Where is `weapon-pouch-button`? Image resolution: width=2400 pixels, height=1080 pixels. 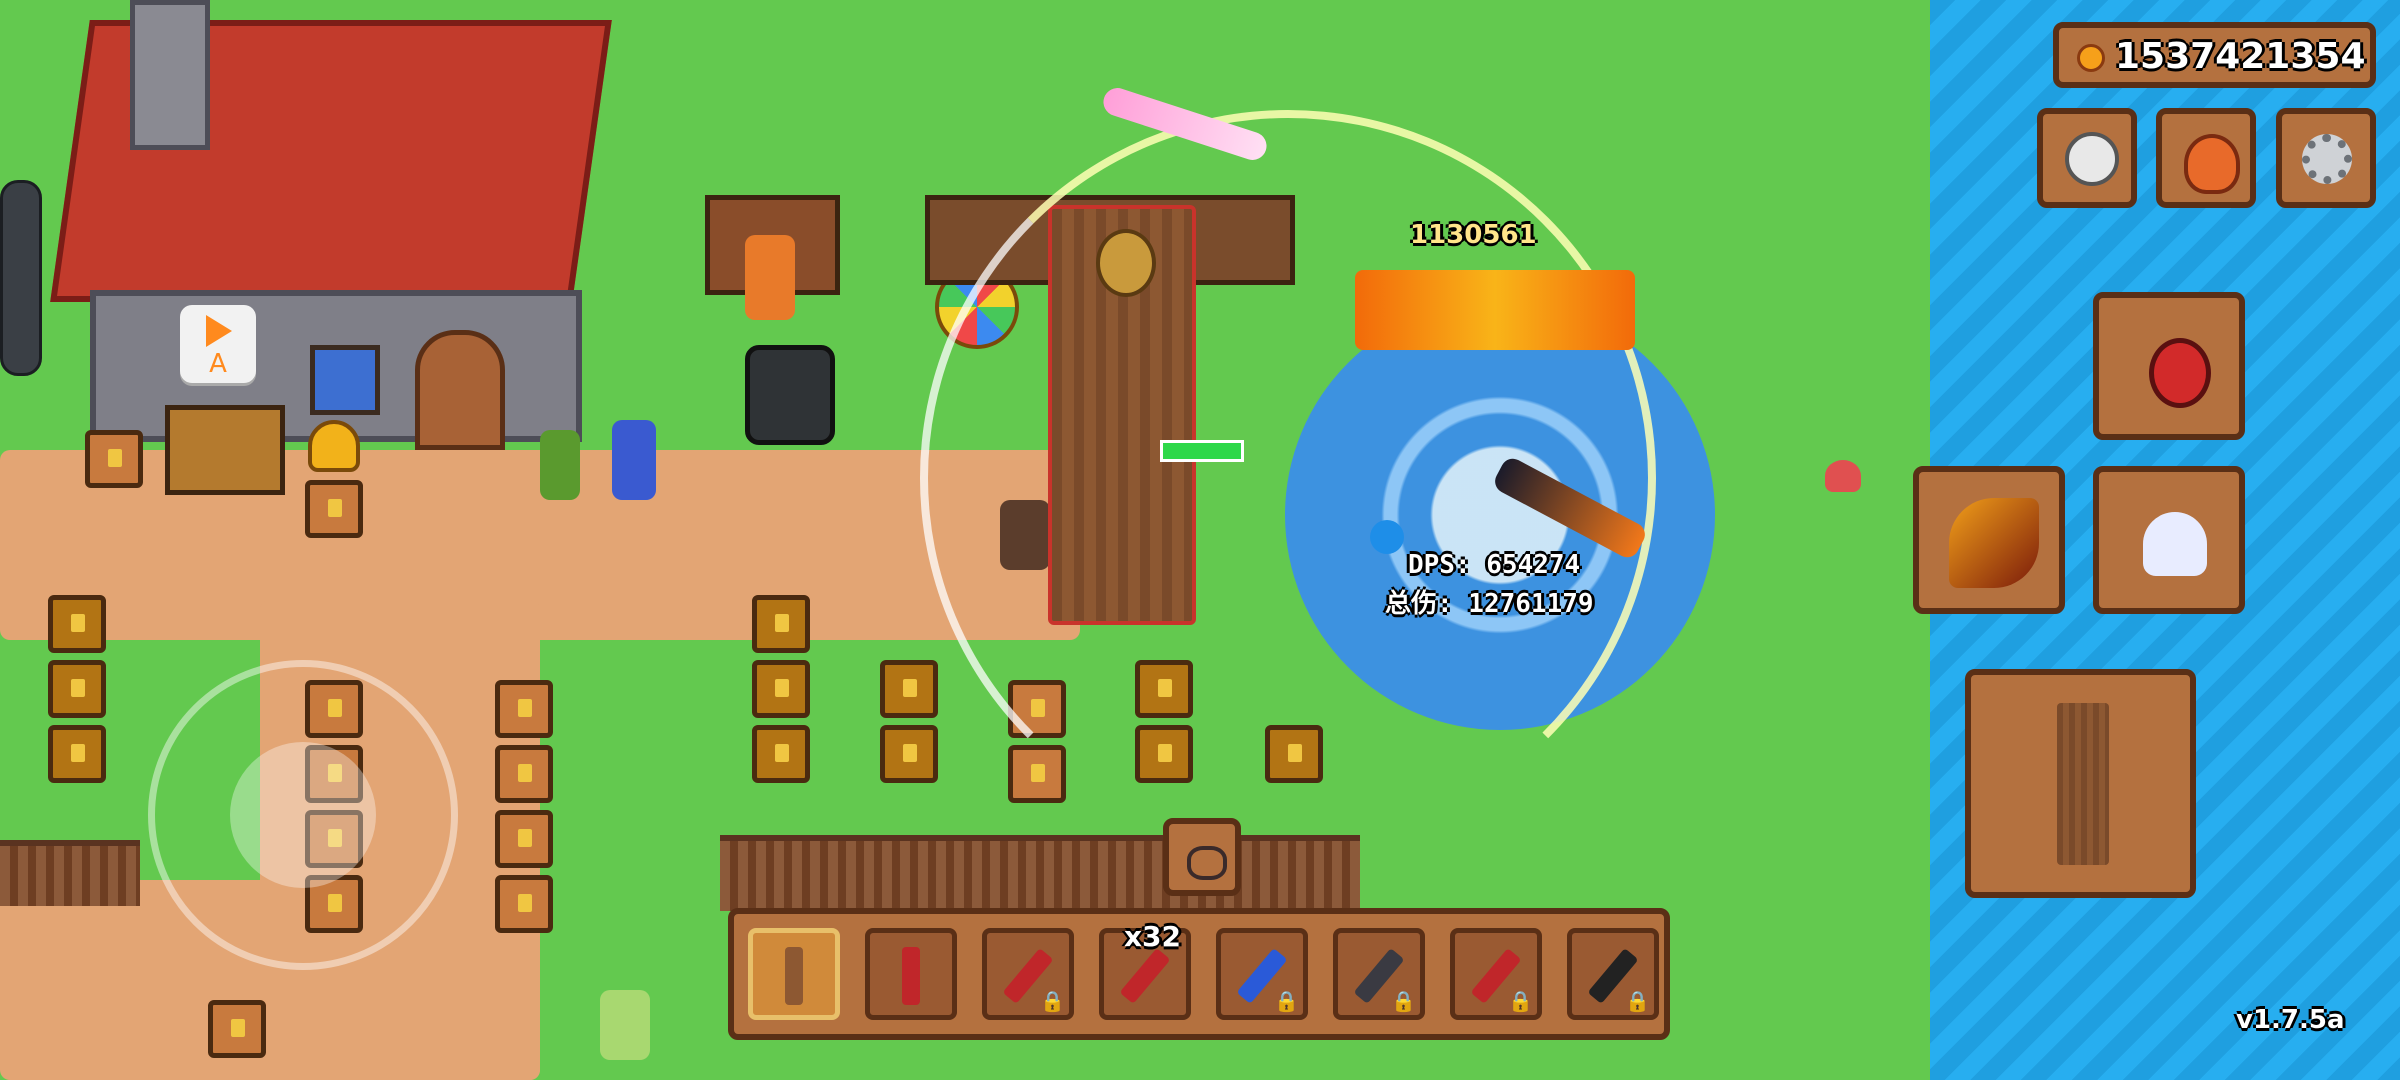
weapon-pouch-button is located at coordinates (1202, 857).